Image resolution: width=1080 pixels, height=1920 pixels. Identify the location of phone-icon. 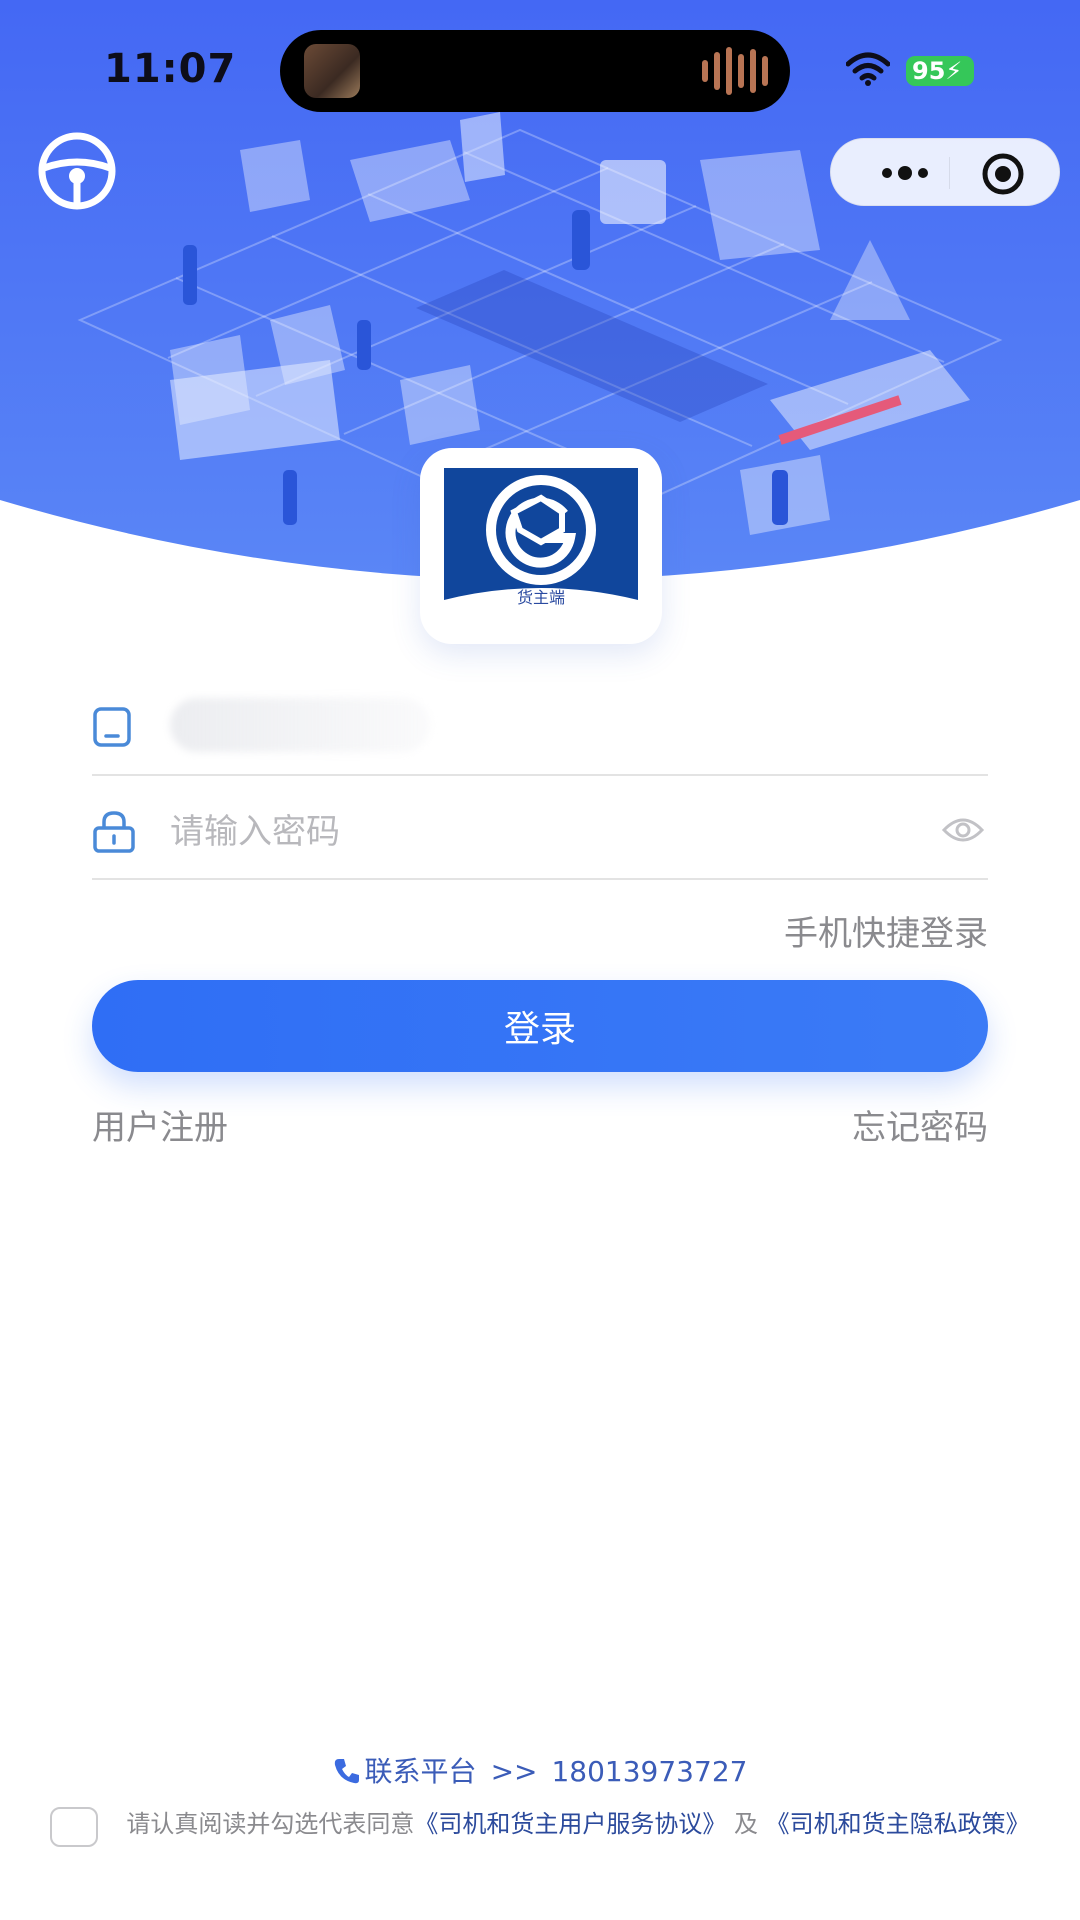
(346, 1771).